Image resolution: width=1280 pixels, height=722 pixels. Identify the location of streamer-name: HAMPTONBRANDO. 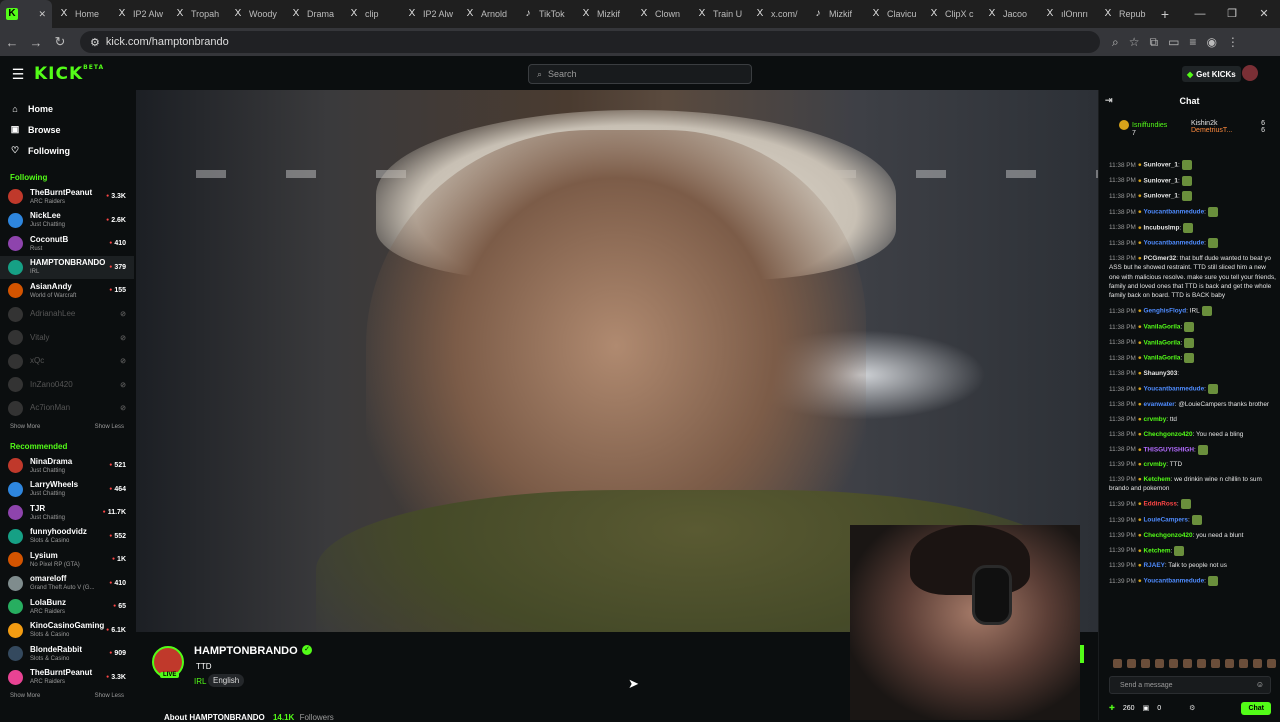
(246, 651).